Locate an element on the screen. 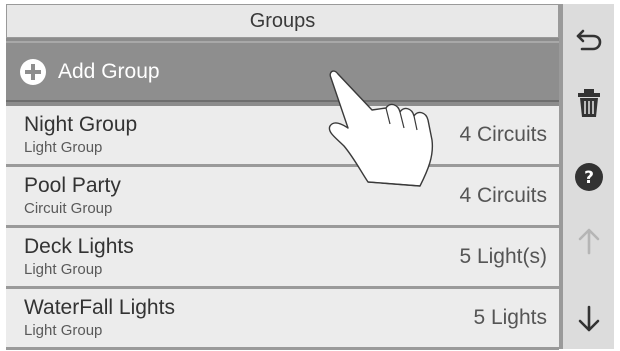  group-name: Deck Lights is located at coordinates (79, 246).